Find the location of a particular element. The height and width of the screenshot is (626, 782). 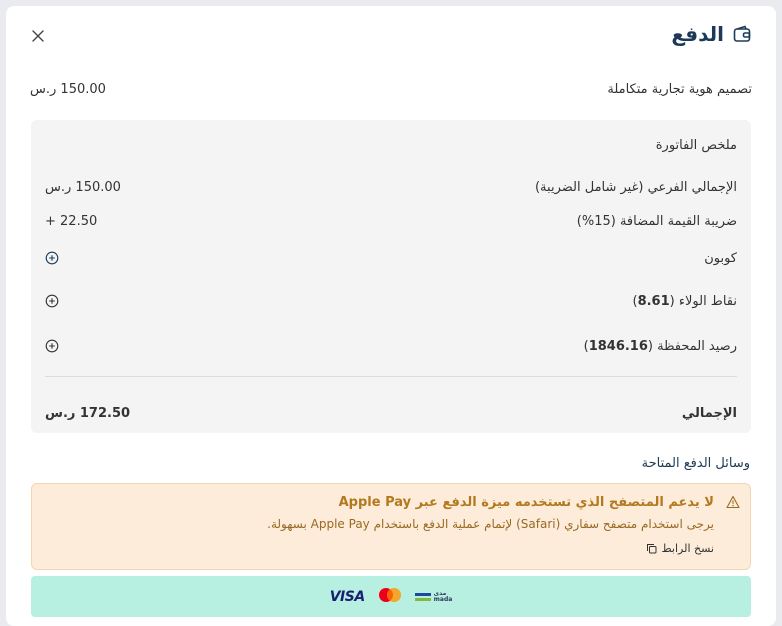

copy-link-label: نسخ الرابط is located at coordinates (687, 548).